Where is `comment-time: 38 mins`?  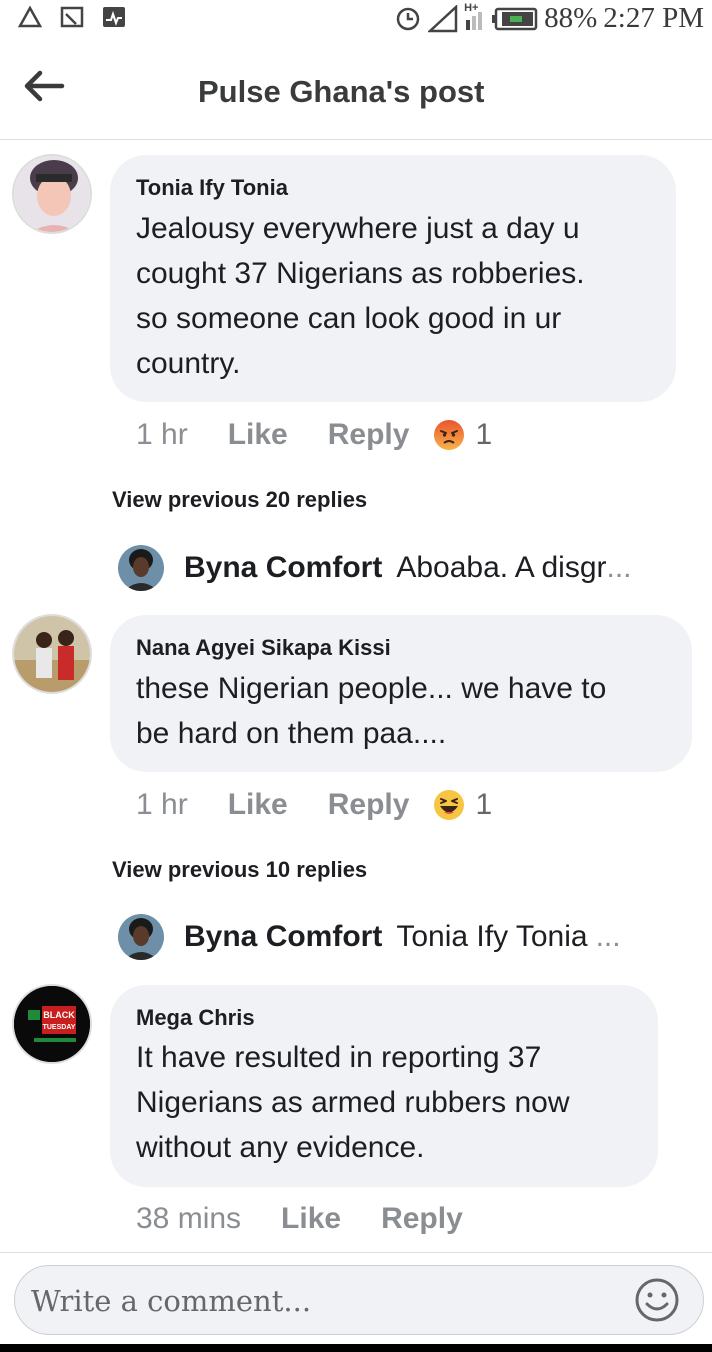 comment-time: 38 mins is located at coordinates (189, 1218).